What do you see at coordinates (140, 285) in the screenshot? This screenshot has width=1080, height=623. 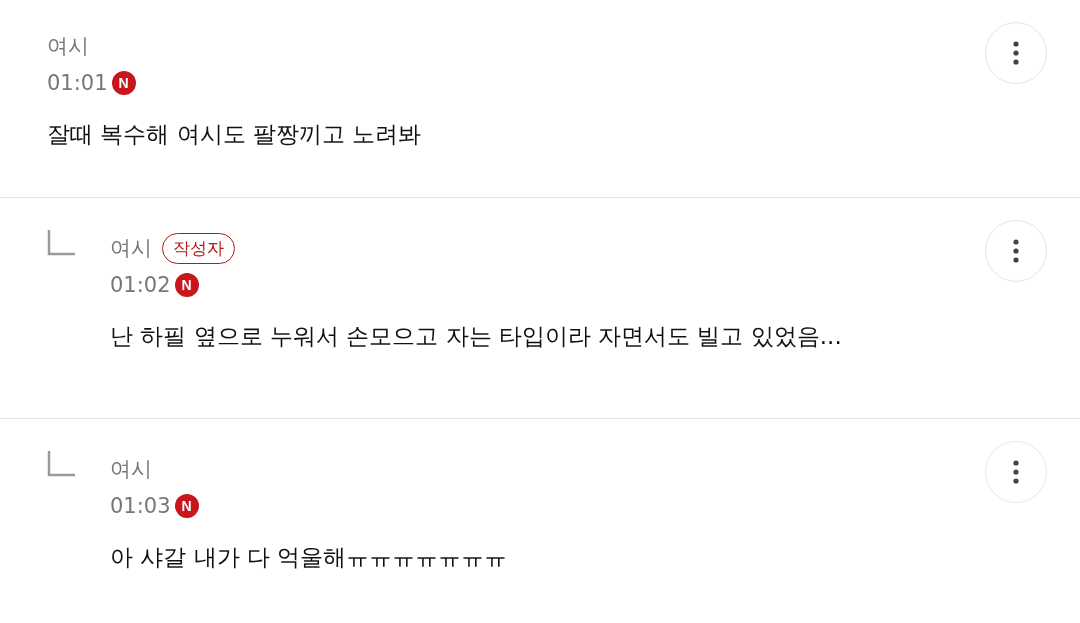 I see `comment-time: 01:02` at bounding box center [140, 285].